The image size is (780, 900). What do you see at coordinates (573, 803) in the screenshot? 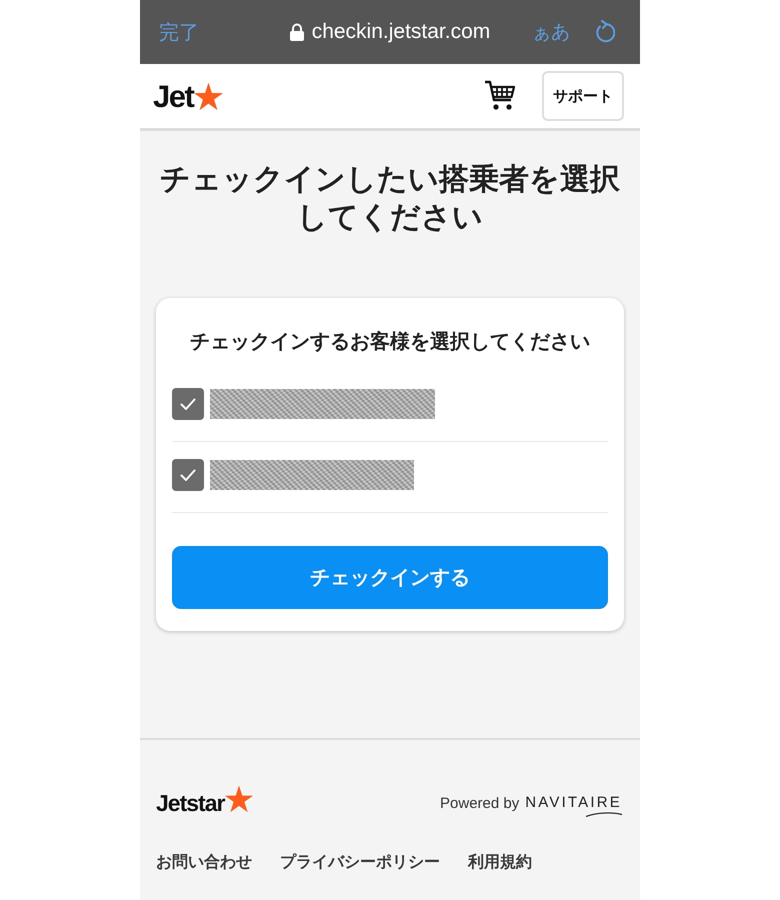
I see `partner-logo-wordmark: NAVITAIRE` at bounding box center [573, 803].